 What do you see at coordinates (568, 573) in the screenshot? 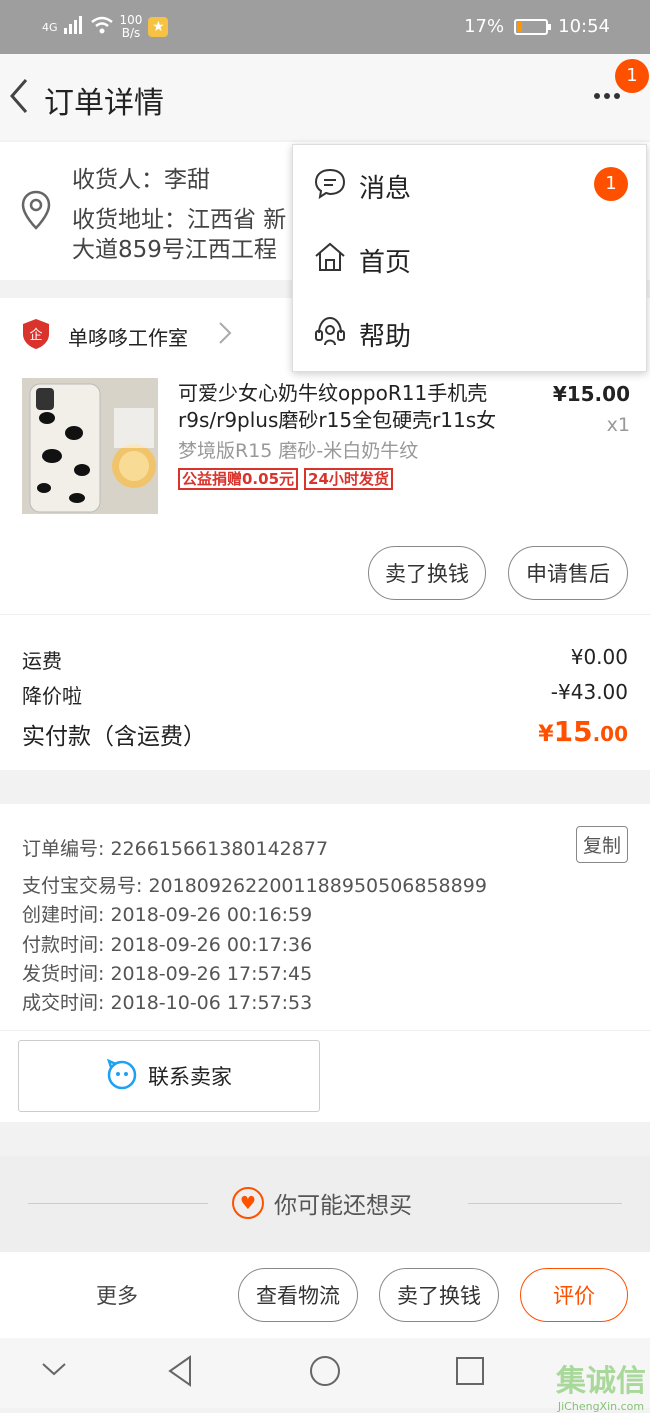
I see `after-sale-button: 申请售后` at bounding box center [568, 573].